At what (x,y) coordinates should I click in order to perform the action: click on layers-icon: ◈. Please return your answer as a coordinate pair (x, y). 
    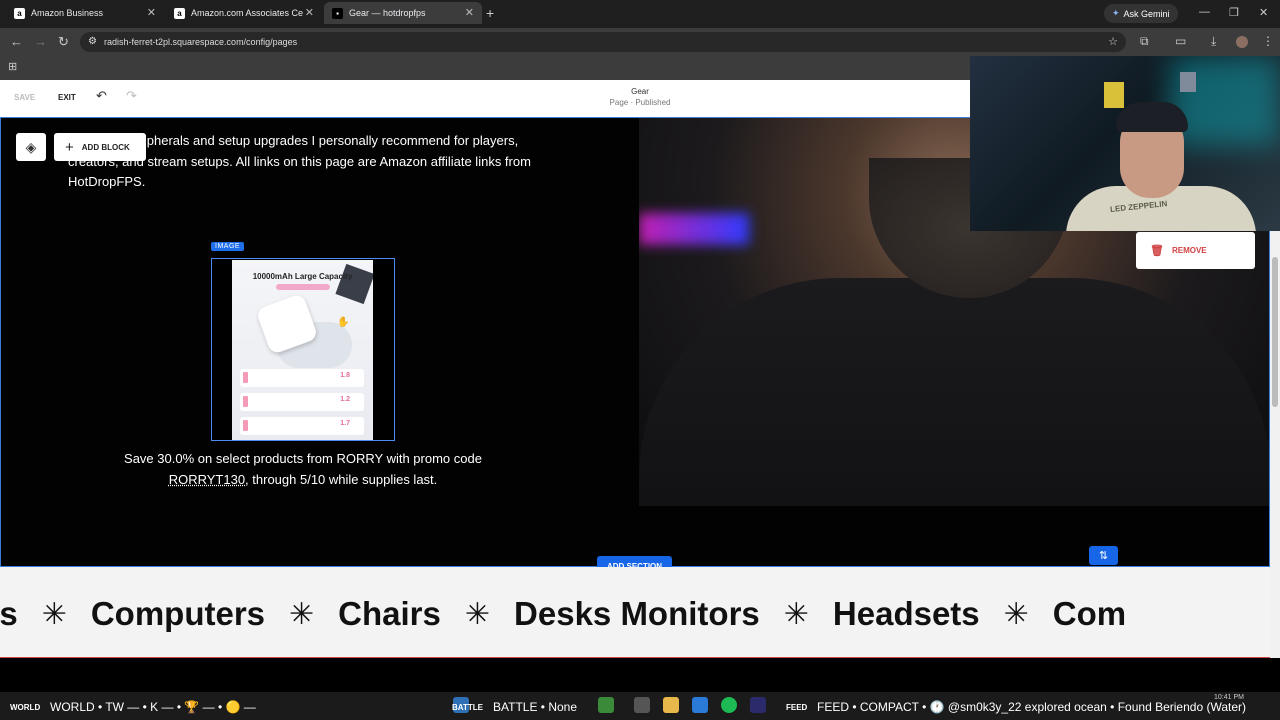
    Looking at the image, I should click on (31, 146).